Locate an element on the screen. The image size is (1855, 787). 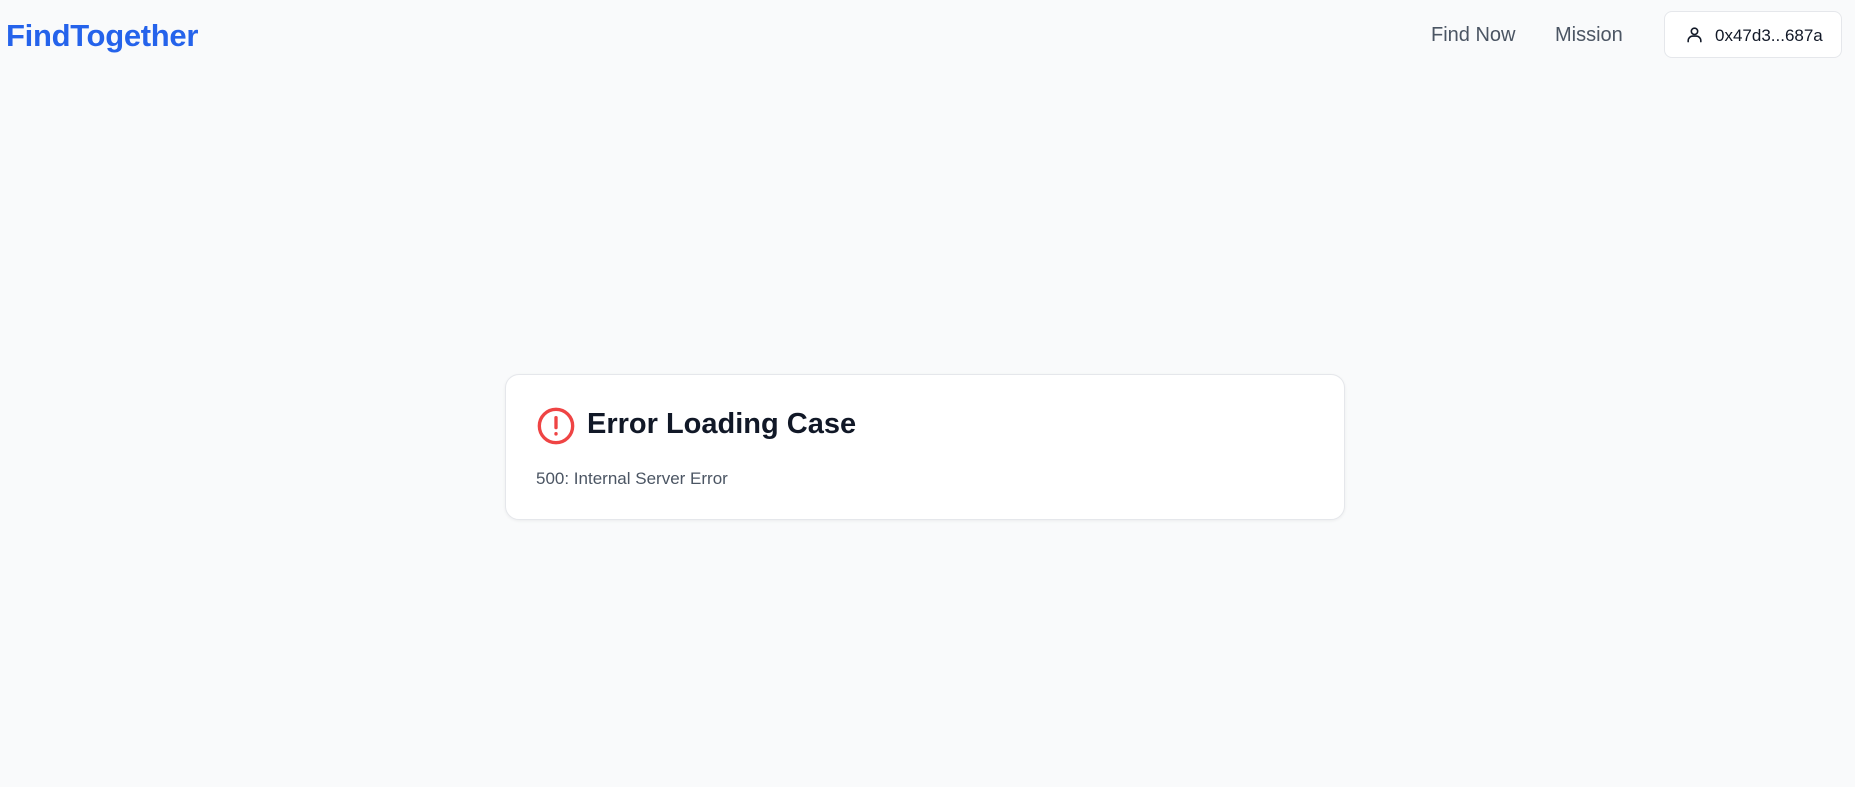
nav-link-mission: Mission is located at coordinates (1589, 35).